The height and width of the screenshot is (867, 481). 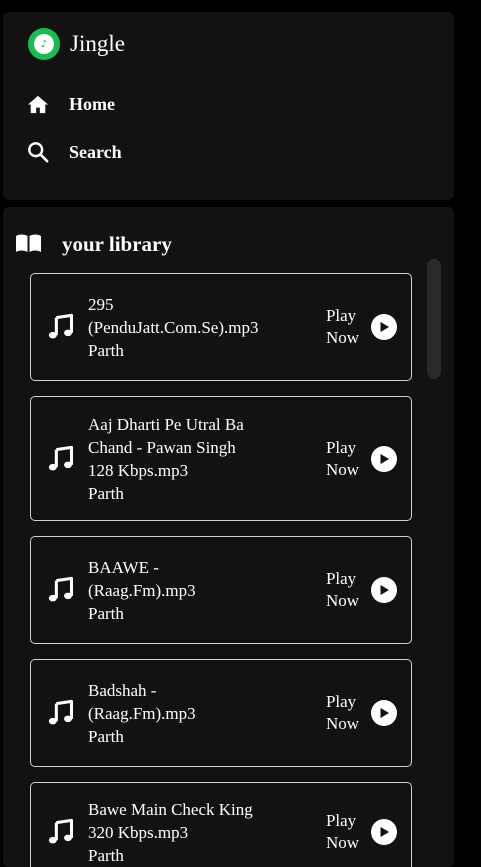 What do you see at coordinates (138, 832) in the screenshot?
I see `song-title-line: 320 Kbps.mp3` at bounding box center [138, 832].